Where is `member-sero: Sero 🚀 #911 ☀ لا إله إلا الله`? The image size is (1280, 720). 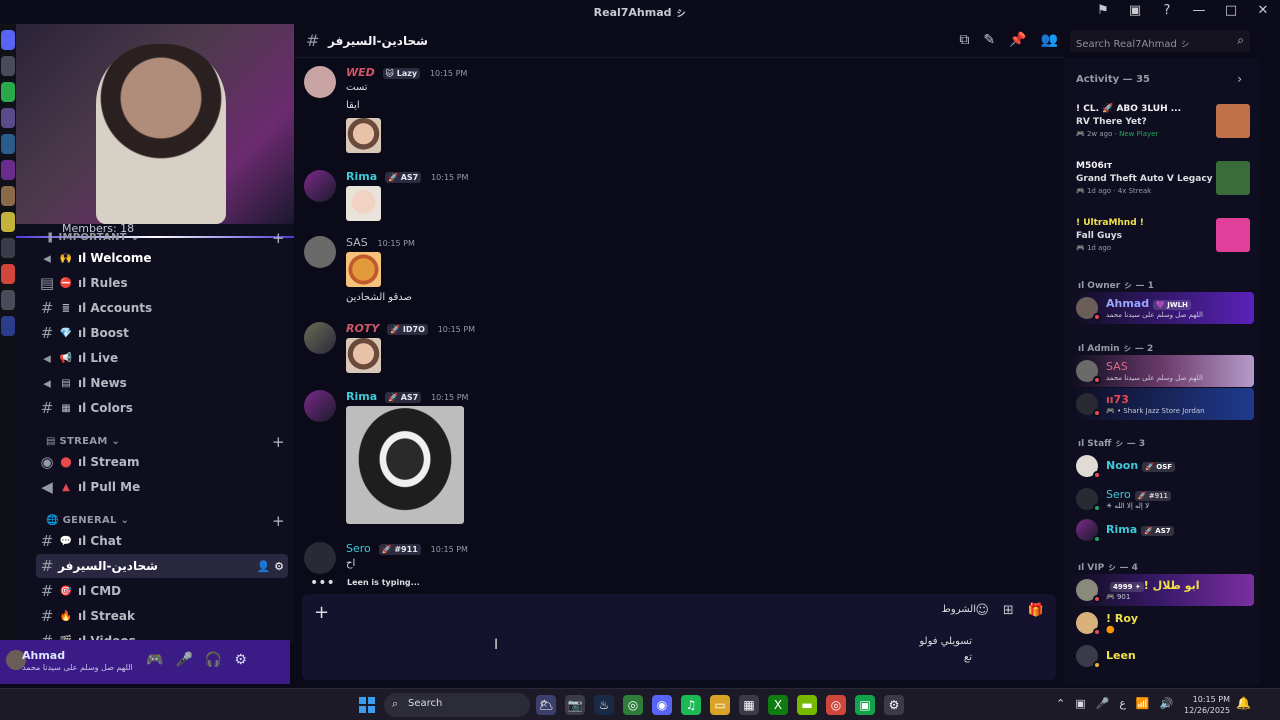 member-sero: Sero 🚀 #911 ☀ لا إله إلا الله is located at coordinates (1163, 499).